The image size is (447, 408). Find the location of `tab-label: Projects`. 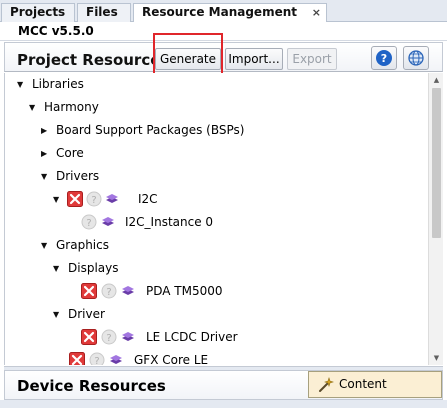

tab-label: Projects is located at coordinates (38, 12).